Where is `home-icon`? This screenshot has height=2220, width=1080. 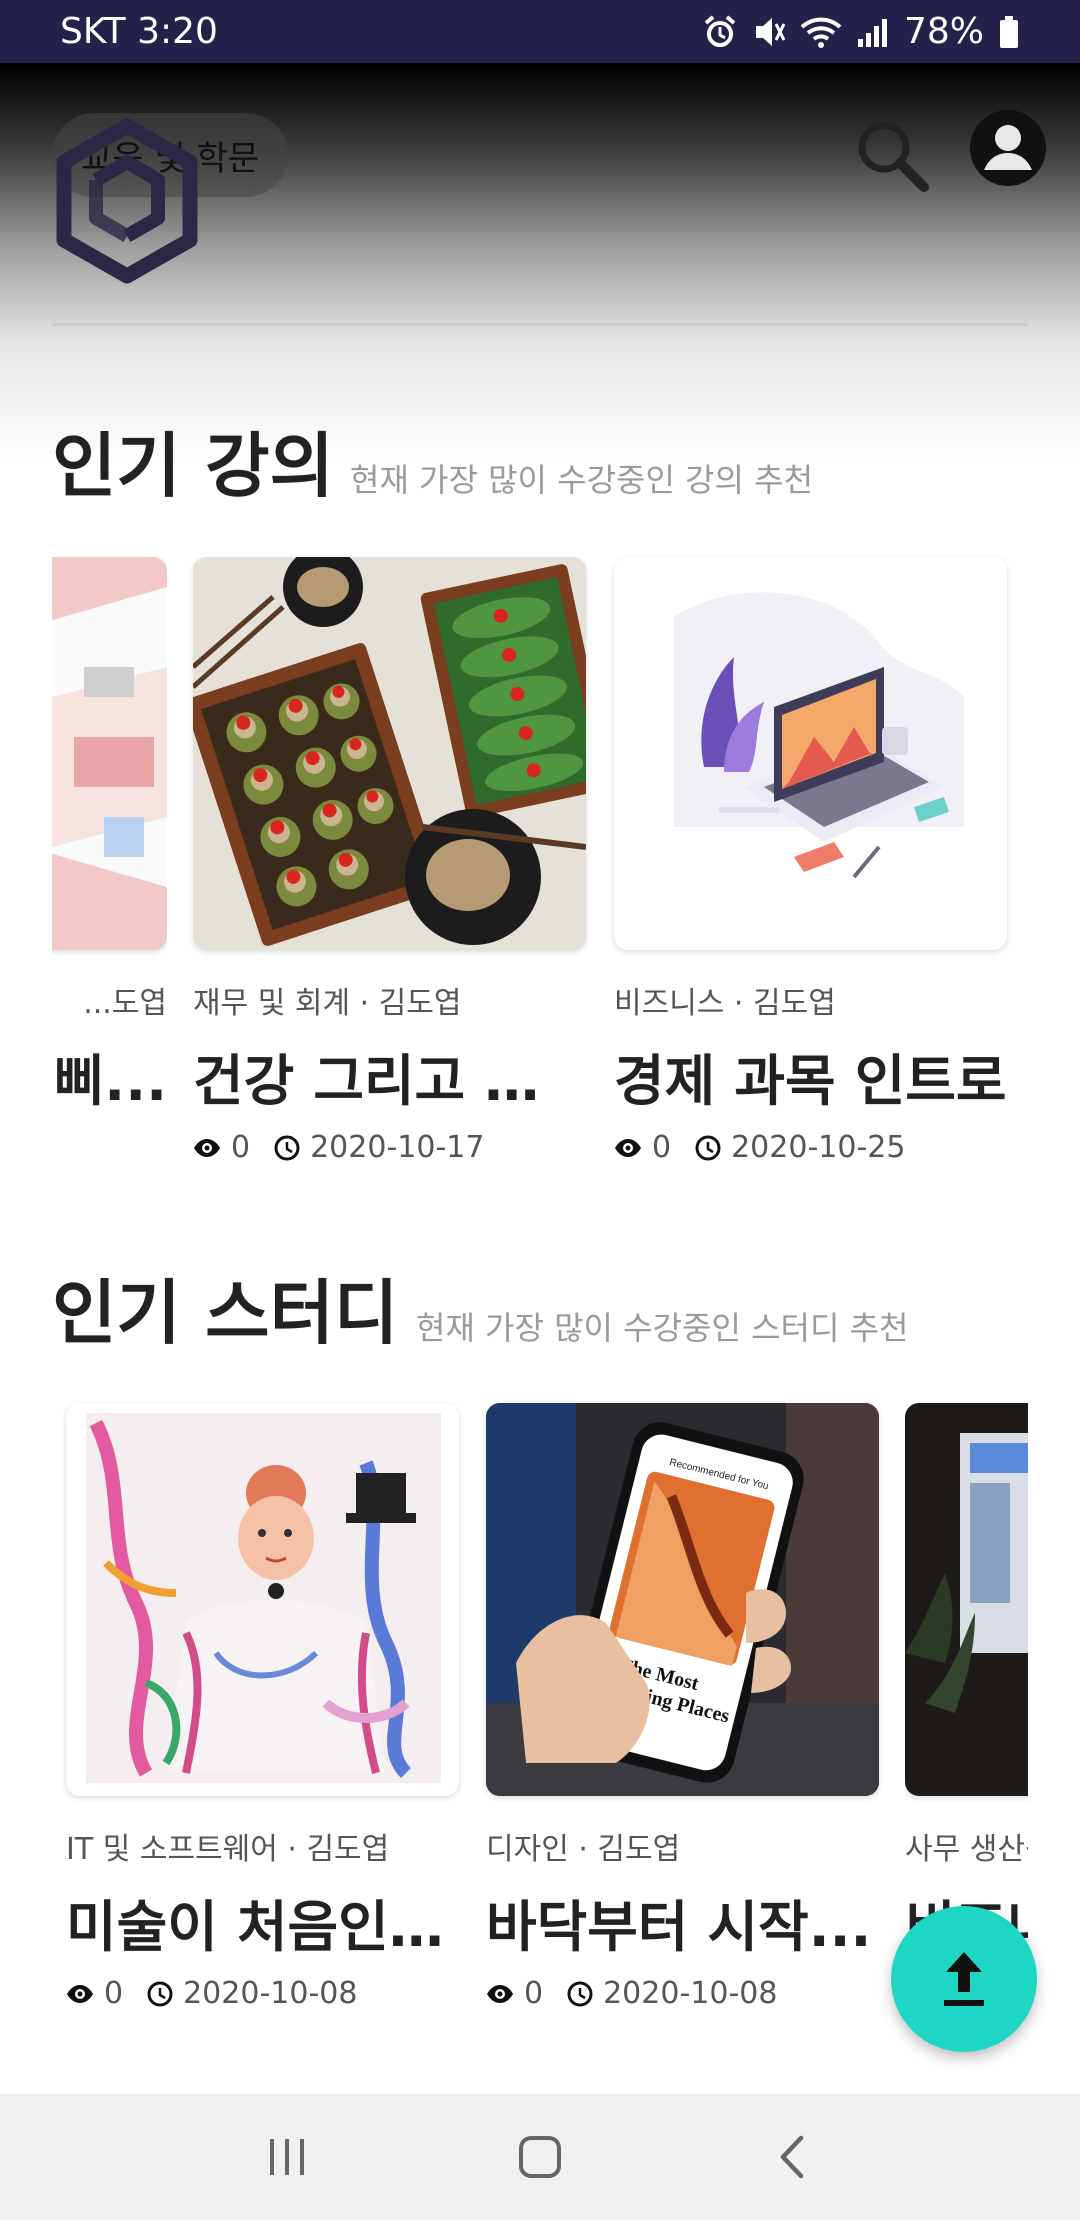 home-icon is located at coordinates (539, 2157).